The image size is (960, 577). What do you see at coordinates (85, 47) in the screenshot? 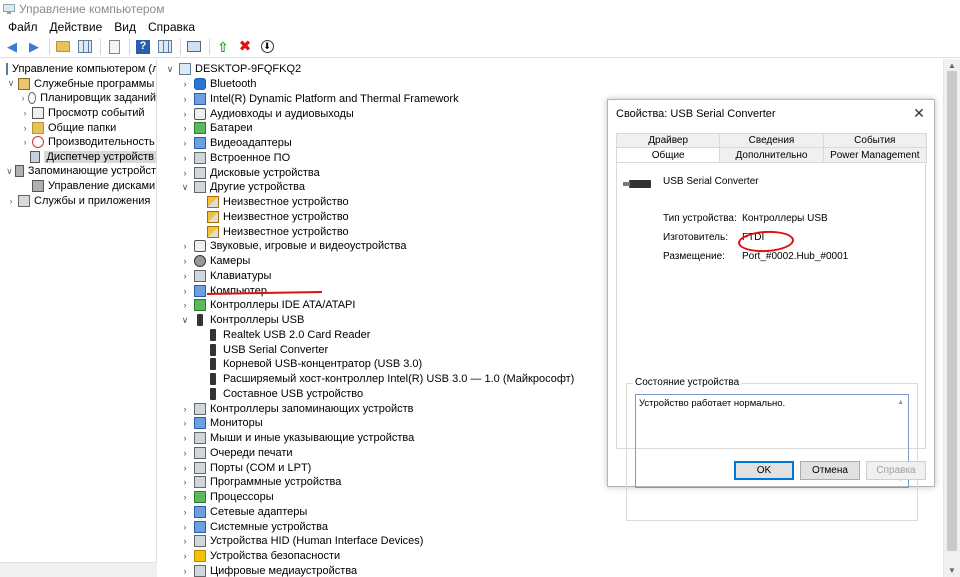
I see `show-tree-icon` at bounding box center [85, 47].